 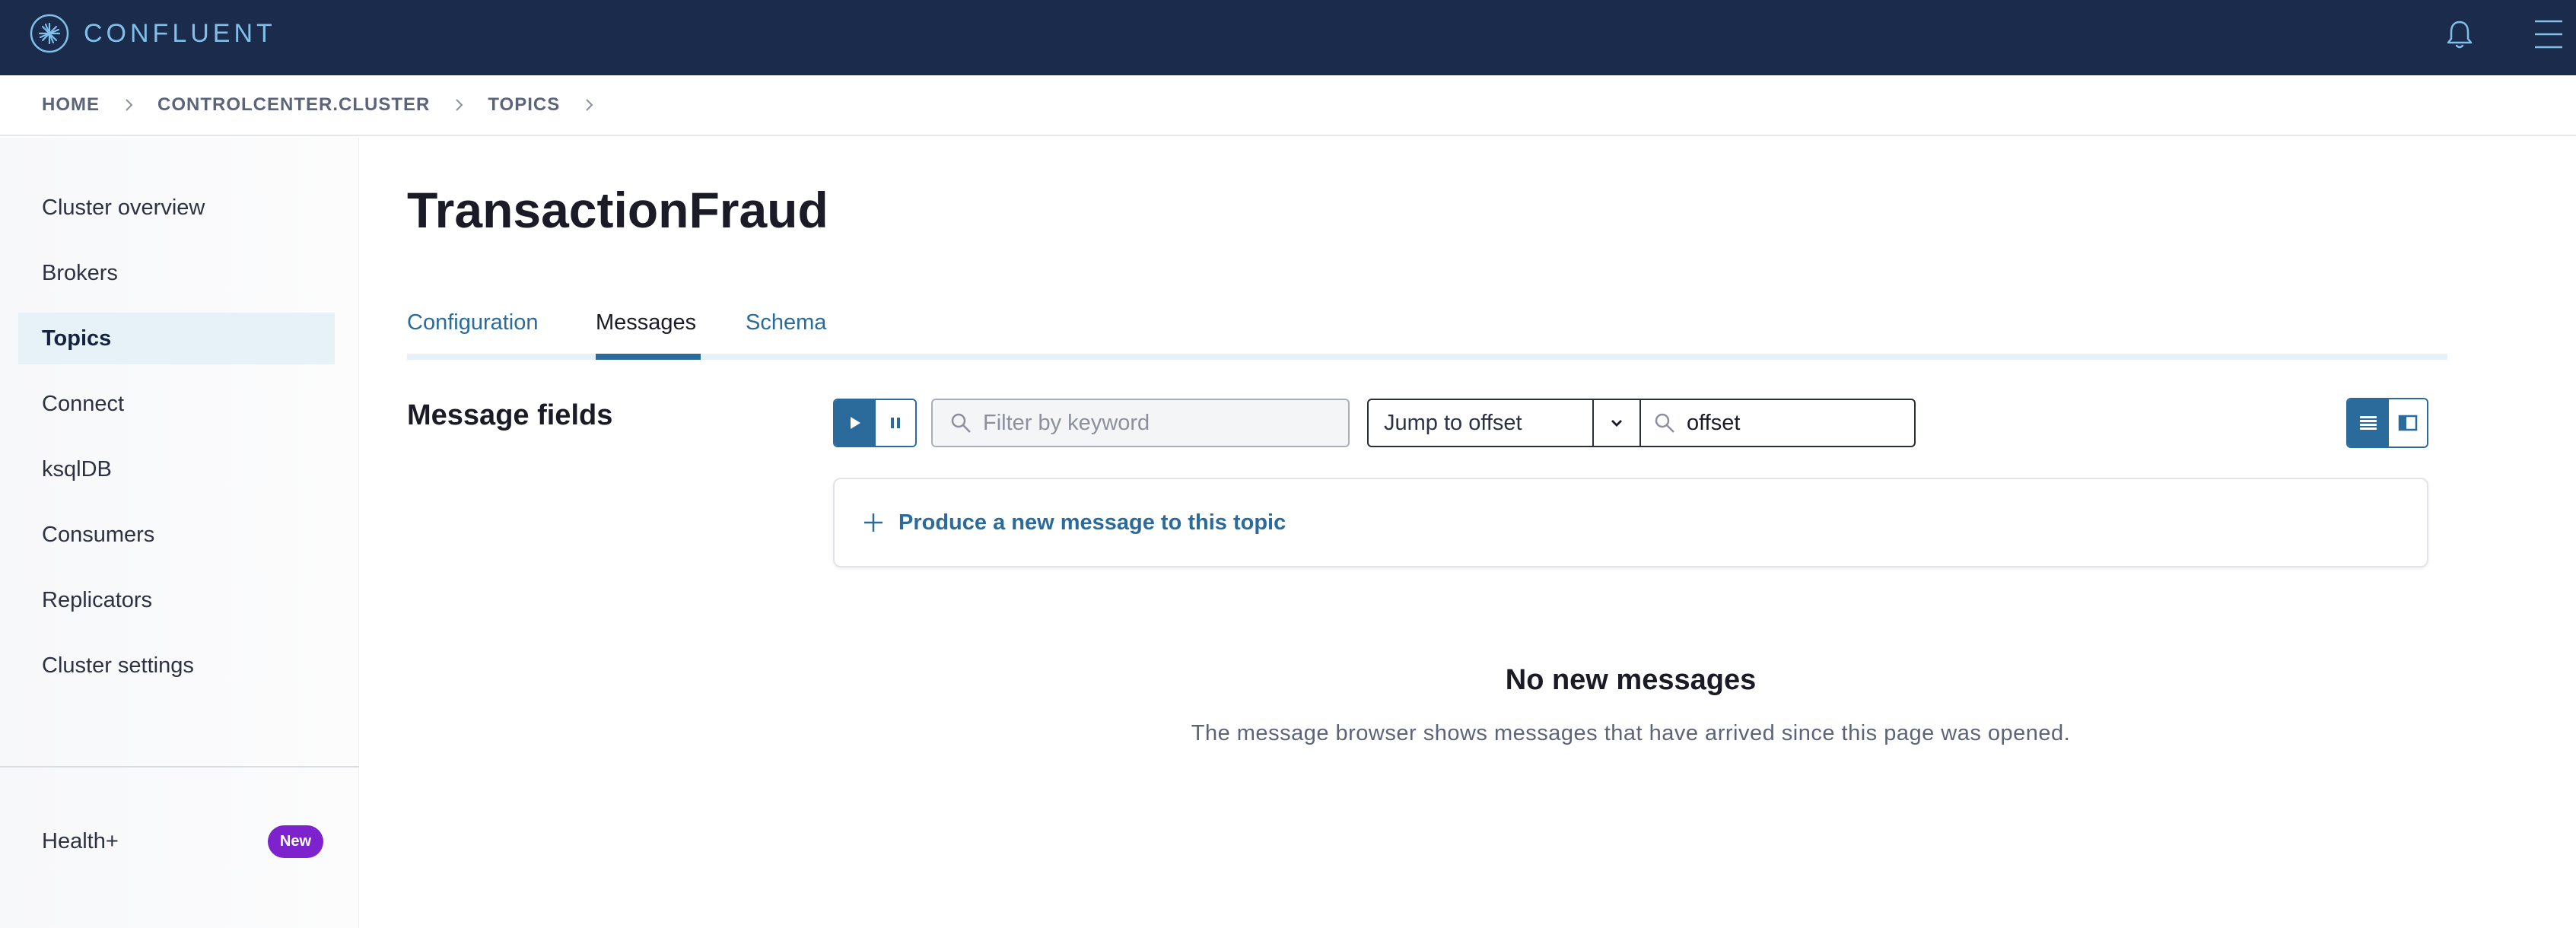 I want to click on plus-icon, so click(x=873, y=522).